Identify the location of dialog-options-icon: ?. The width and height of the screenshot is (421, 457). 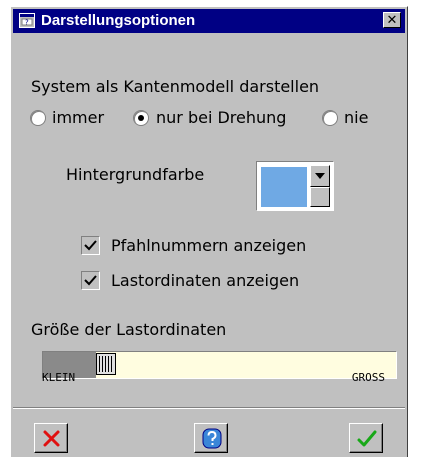
(27, 20).